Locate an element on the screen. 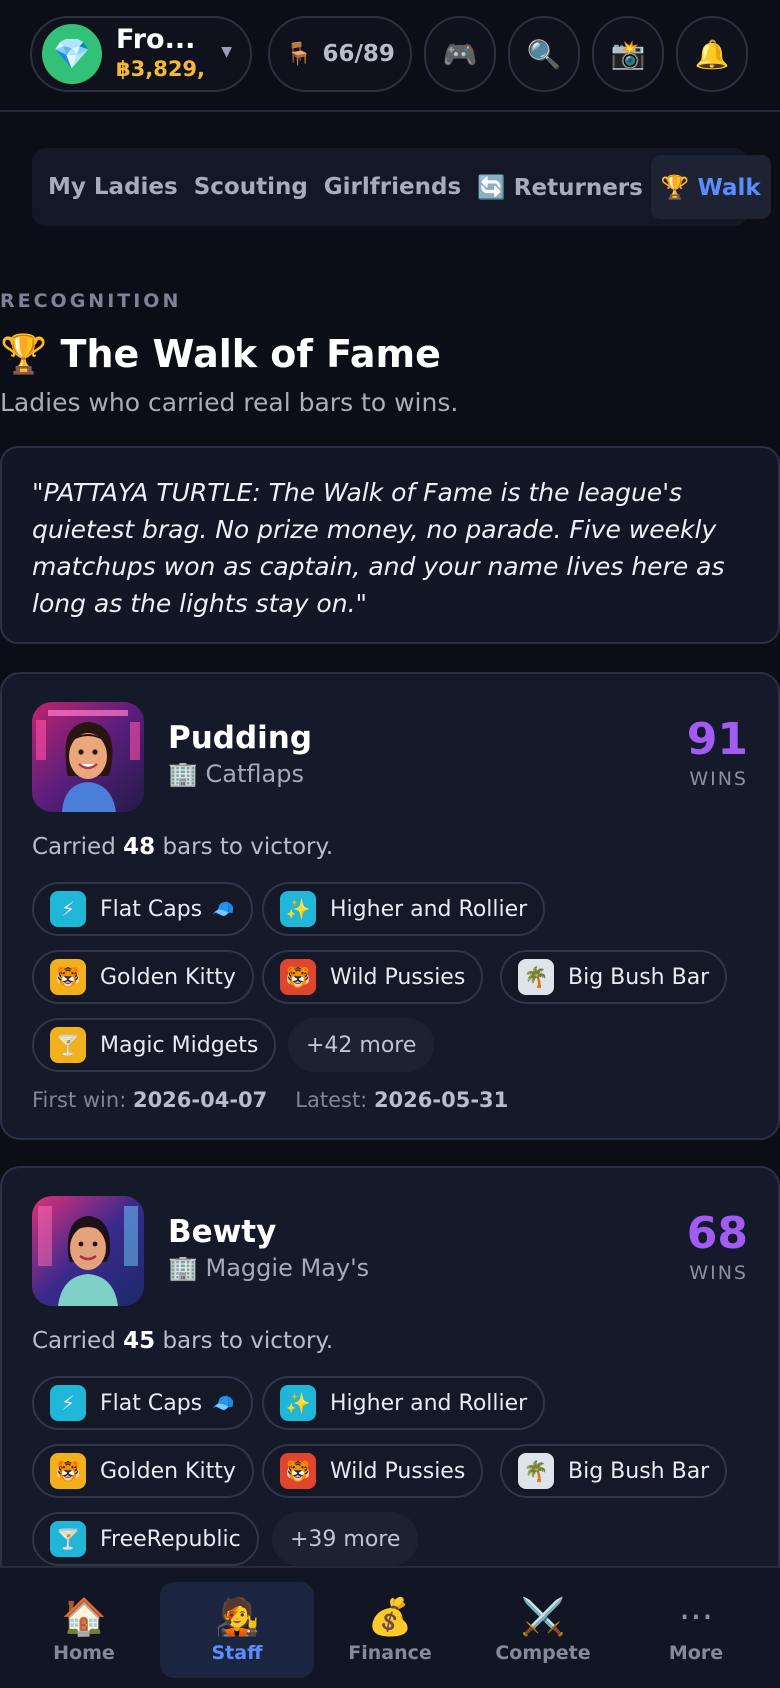  seats-value: 66/89 is located at coordinates (358, 54).